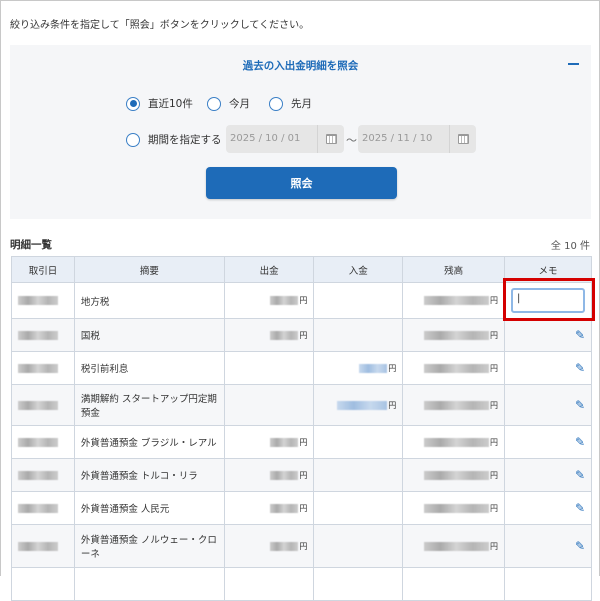  What do you see at coordinates (149, 269) in the screenshot?
I see `col-desc: 摘要` at bounding box center [149, 269].